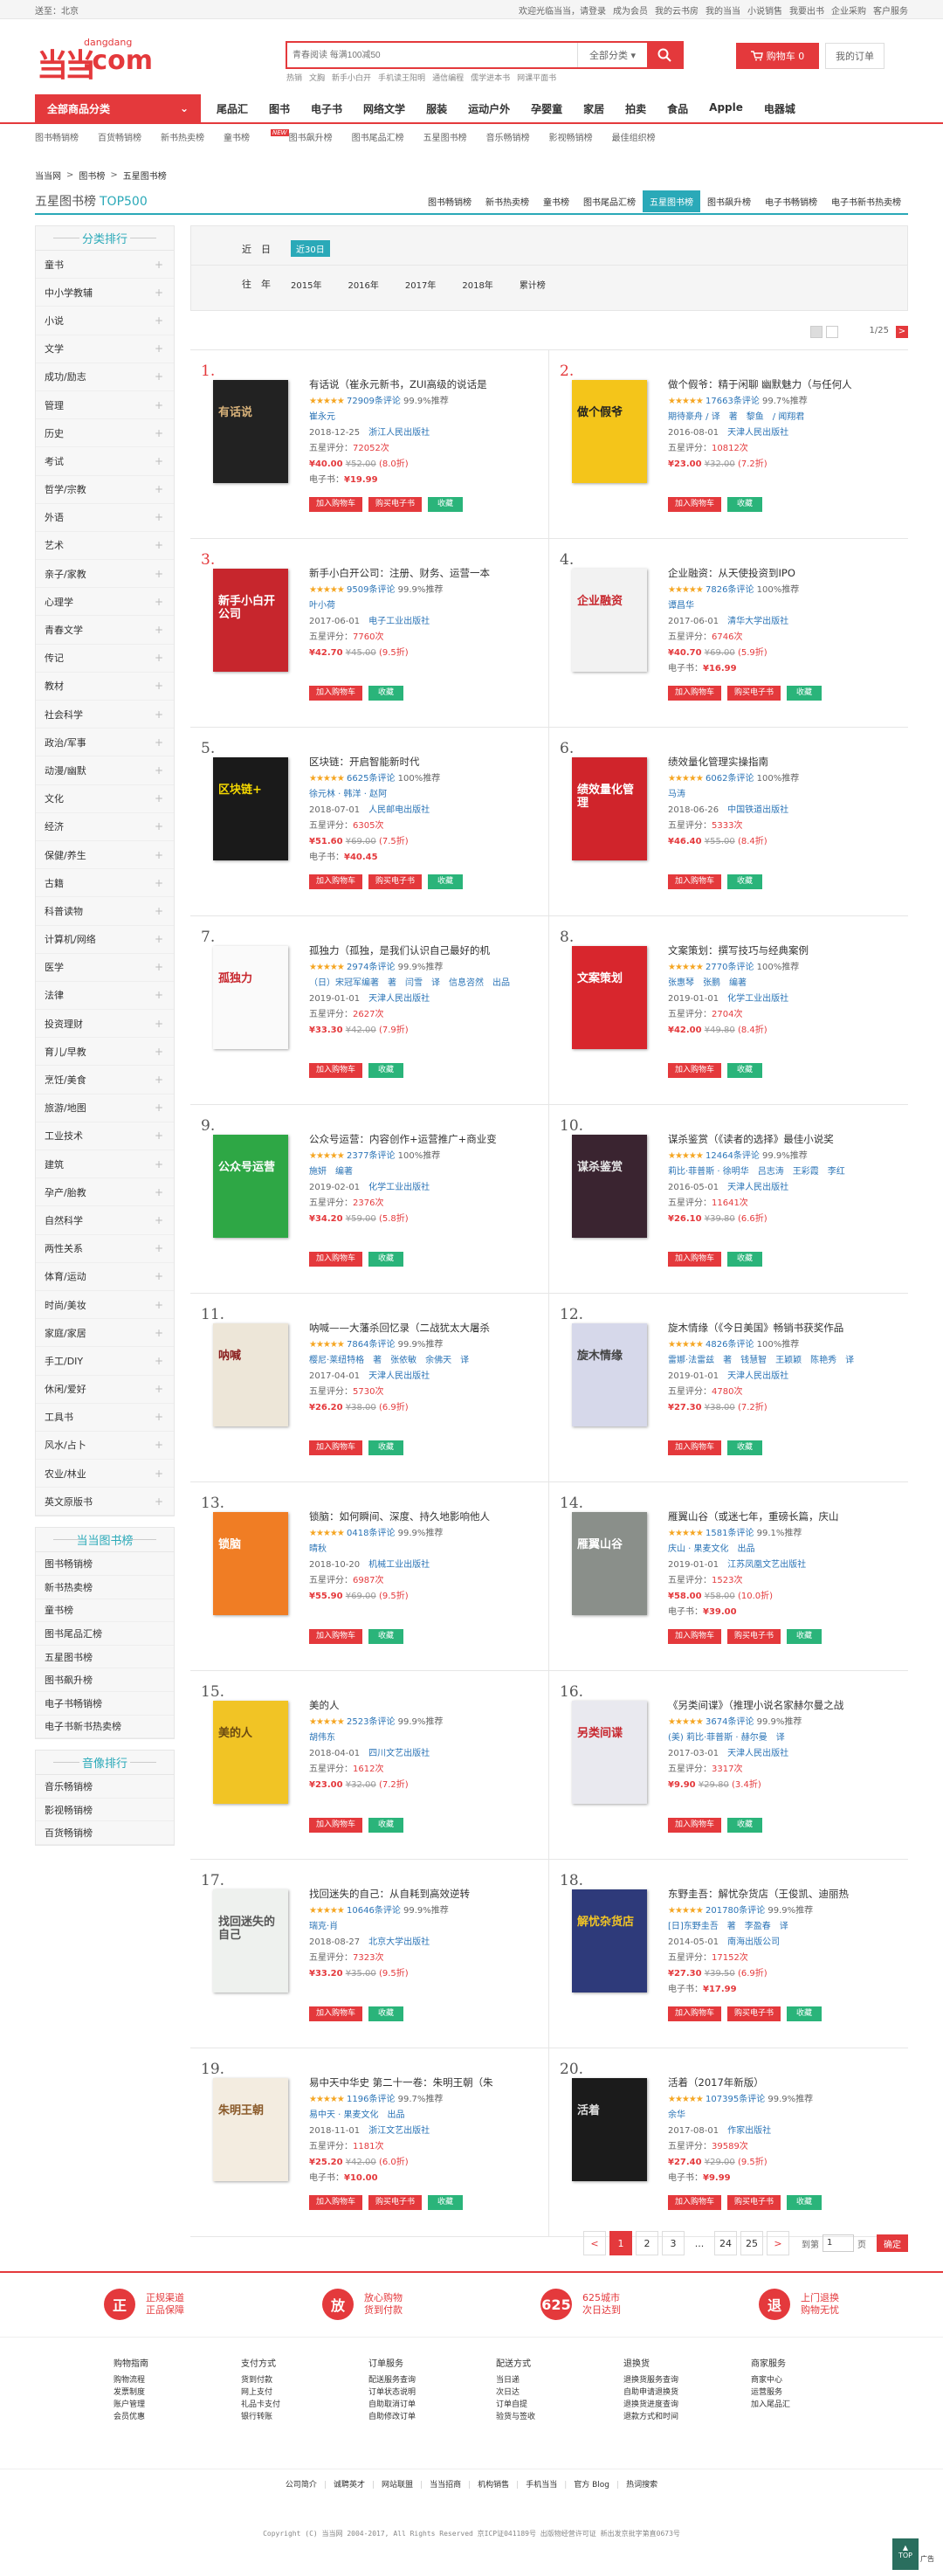 The width and height of the screenshot is (943, 2576). What do you see at coordinates (105, 1833) in the screenshot?
I see `sidebar-av-item: 百货畅销榜` at bounding box center [105, 1833].